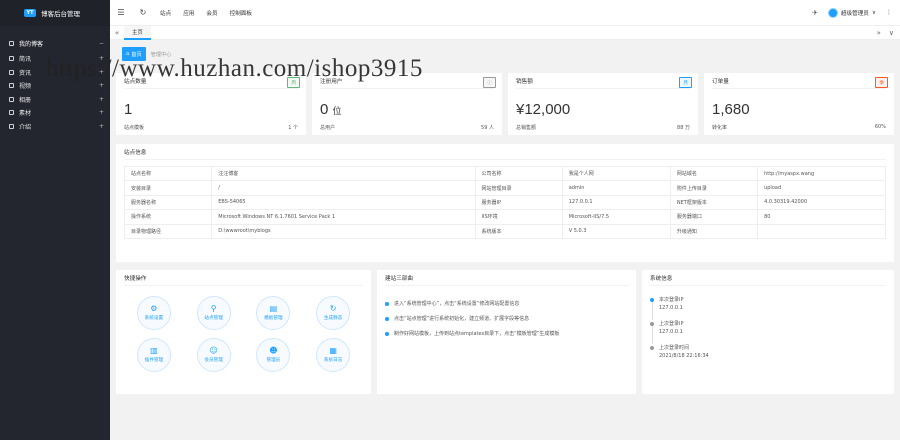 The image size is (900, 440). Describe the element at coordinates (55, 113) in the screenshot. I see `sidebar-item-material: 素材 +` at that location.